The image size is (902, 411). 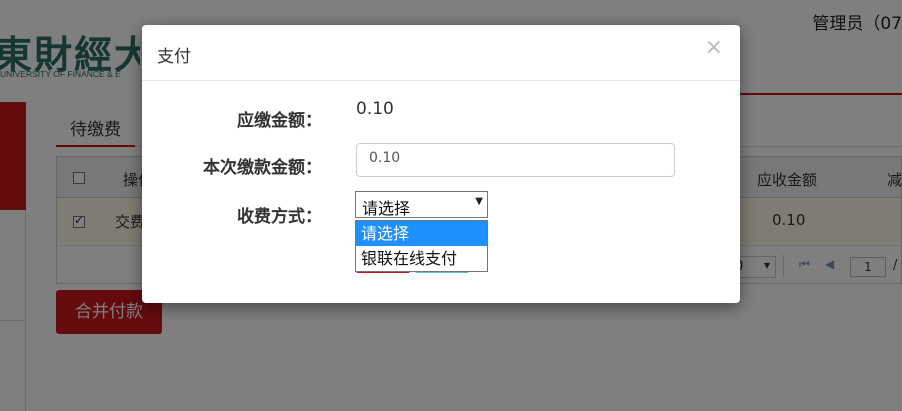 I want to click on dialog-title: 支付, so click(x=174, y=57).